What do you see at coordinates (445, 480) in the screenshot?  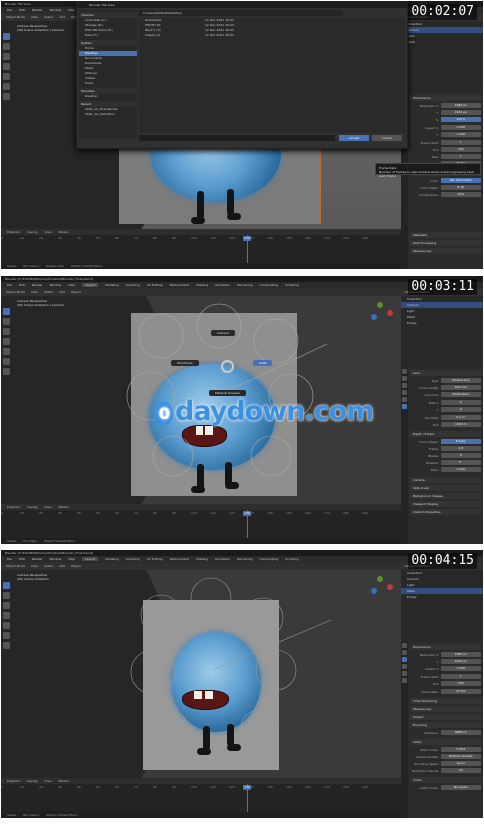 I see `section-header: Camera` at bounding box center [445, 480].